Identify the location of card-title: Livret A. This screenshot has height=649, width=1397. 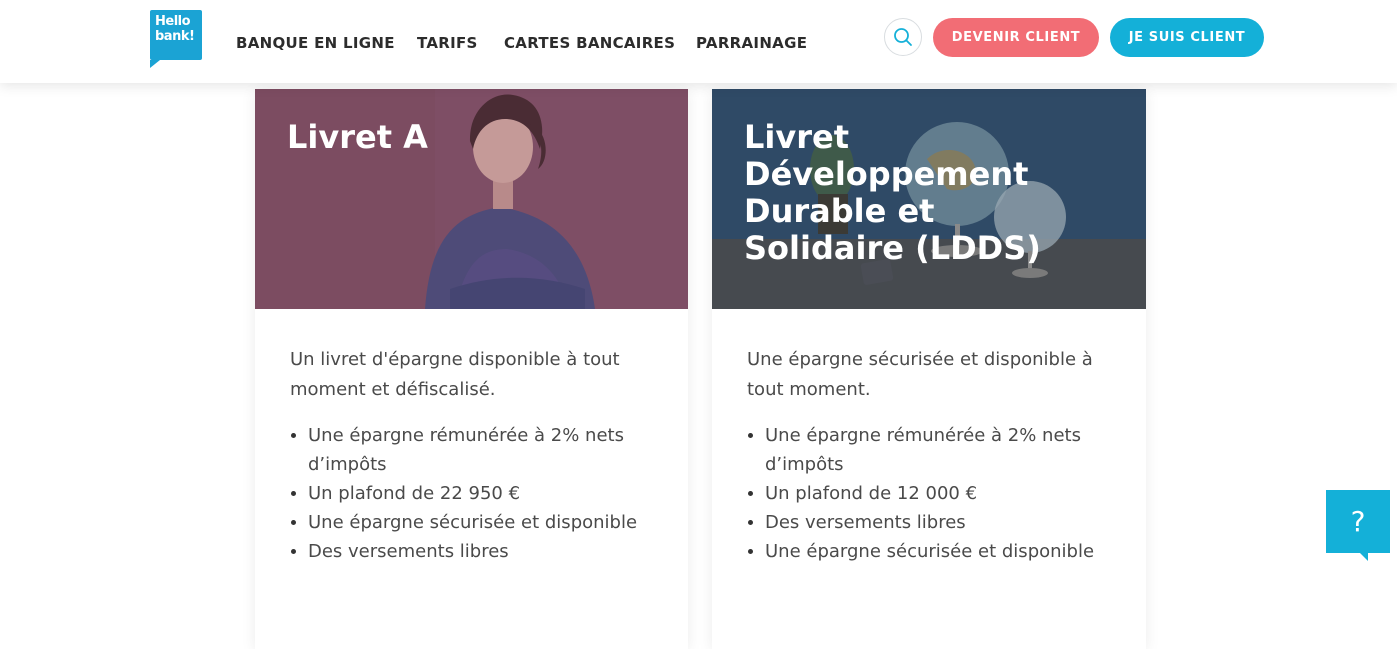
(357, 137).